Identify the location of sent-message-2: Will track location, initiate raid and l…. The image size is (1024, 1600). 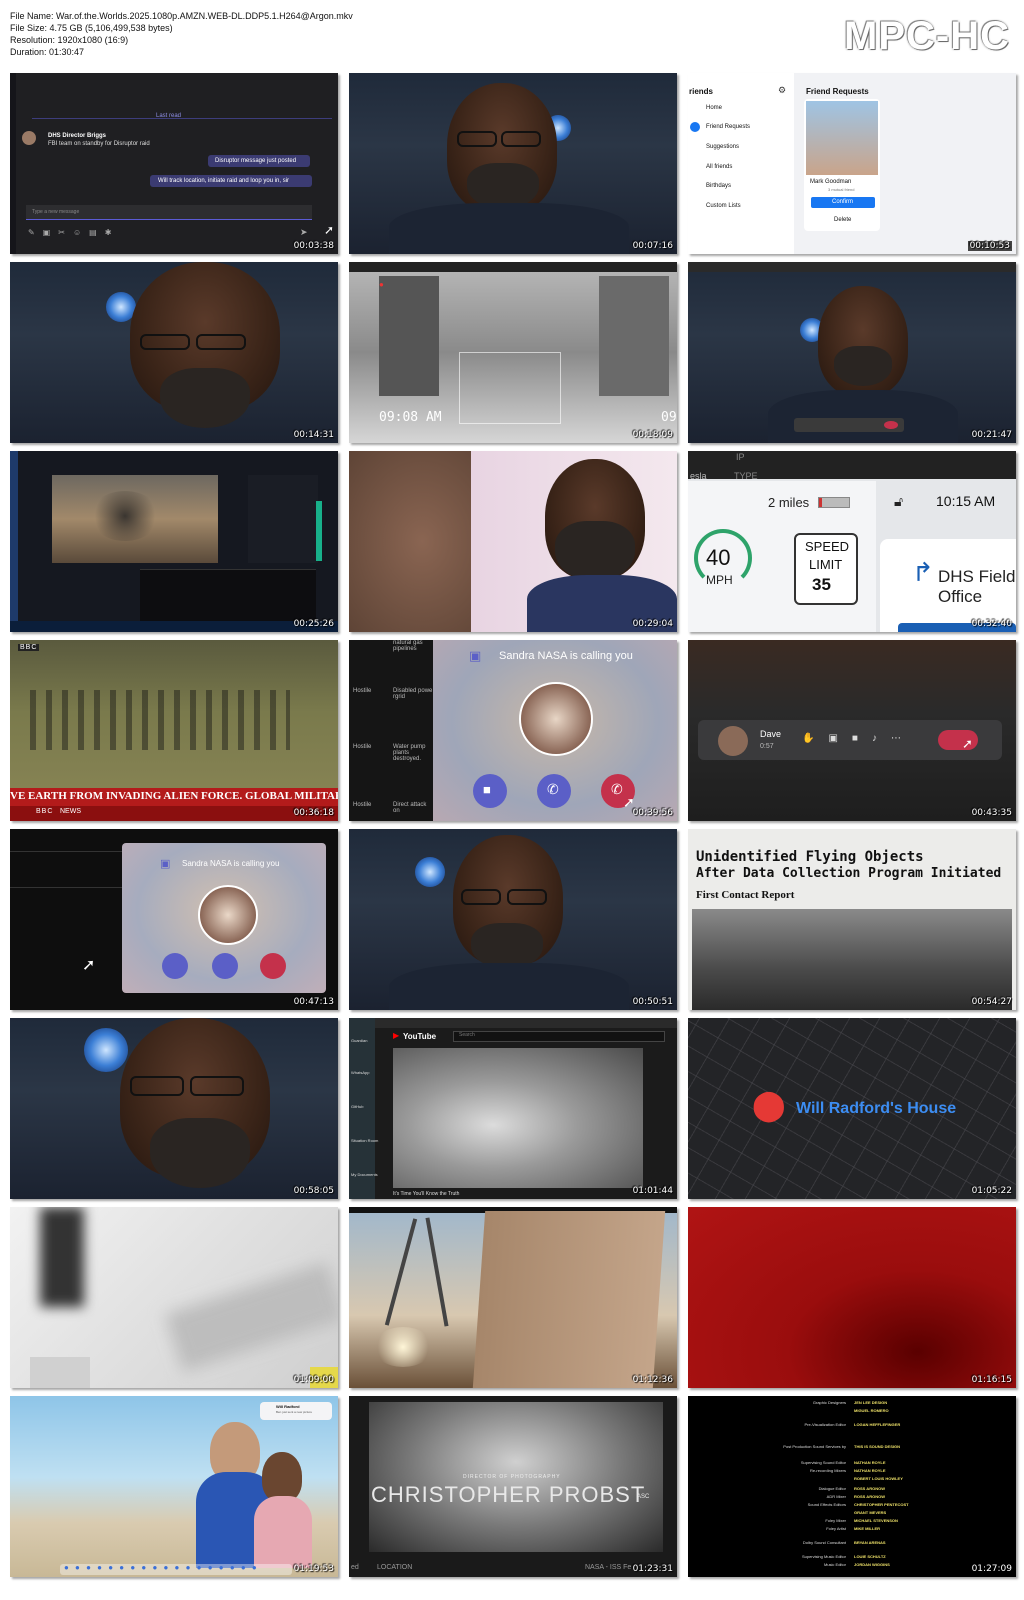
(224, 181).